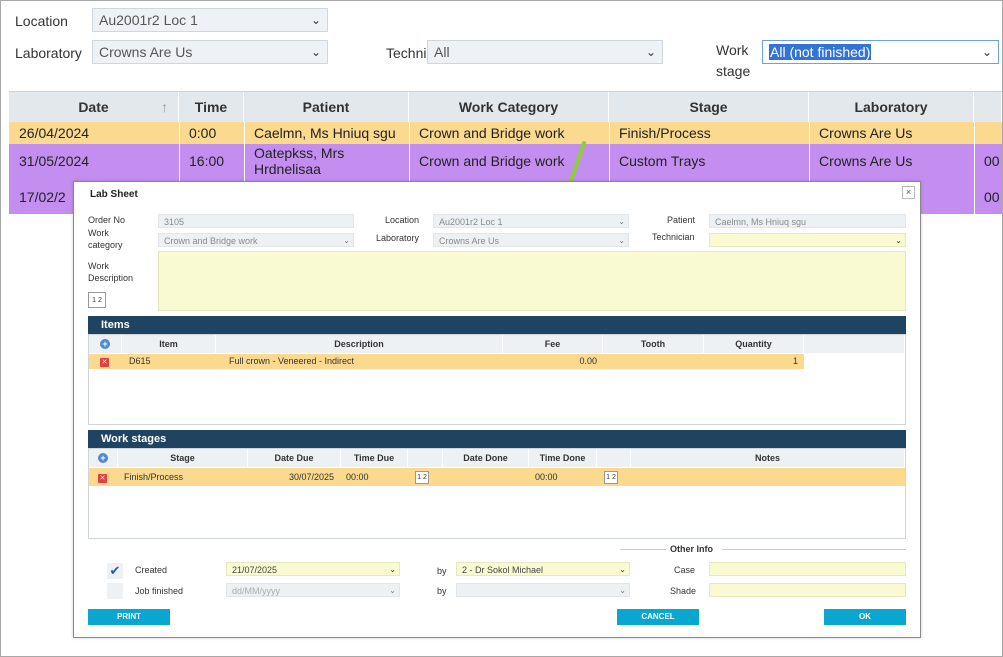 Image resolution: width=1003 pixels, height=657 pixels. Describe the element at coordinates (203, 133) in the screenshot. I see `cell-time: 0:00` at that location.